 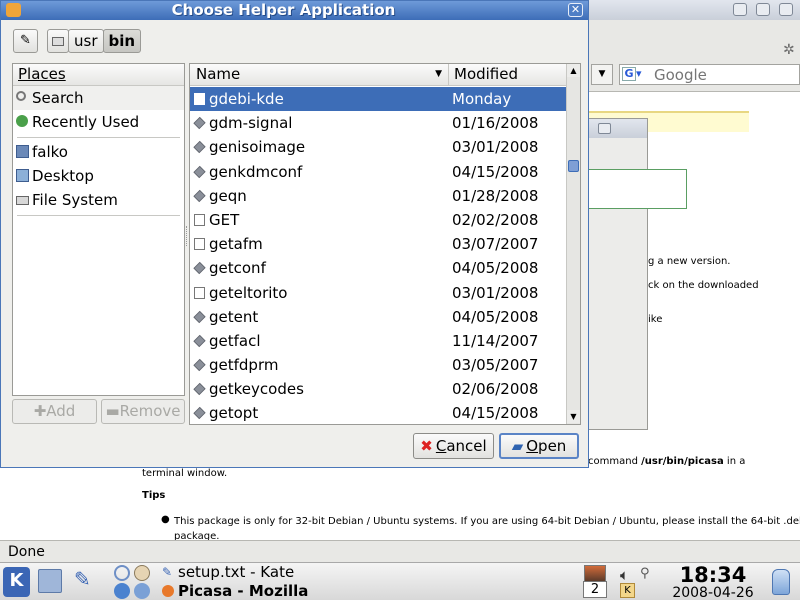 What do you see at coordinates (595, 589) in the screenshot?
I see `desktop-number: 2` at bounding box center [595, 589].